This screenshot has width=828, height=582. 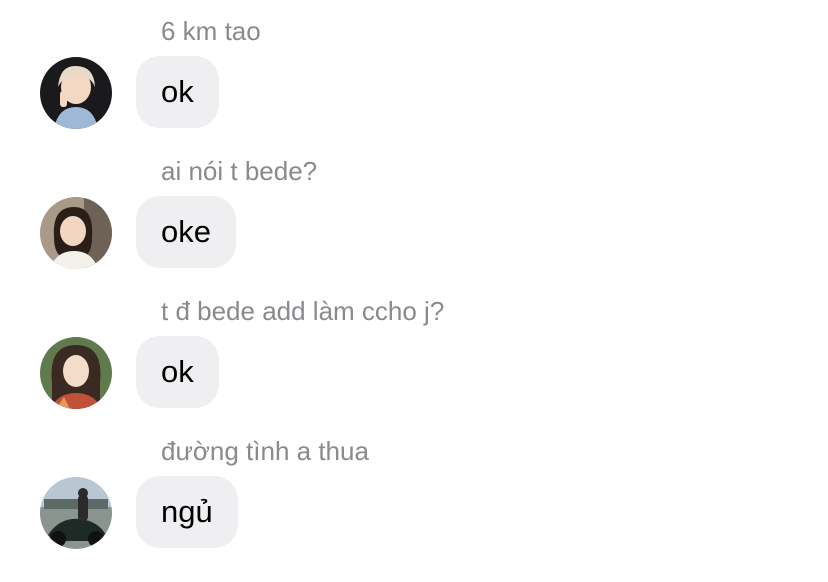 What do you see at coordinates (186, 232) in the screenshot?
I see `message-bubble: oke` at bounding box center [186, 232].